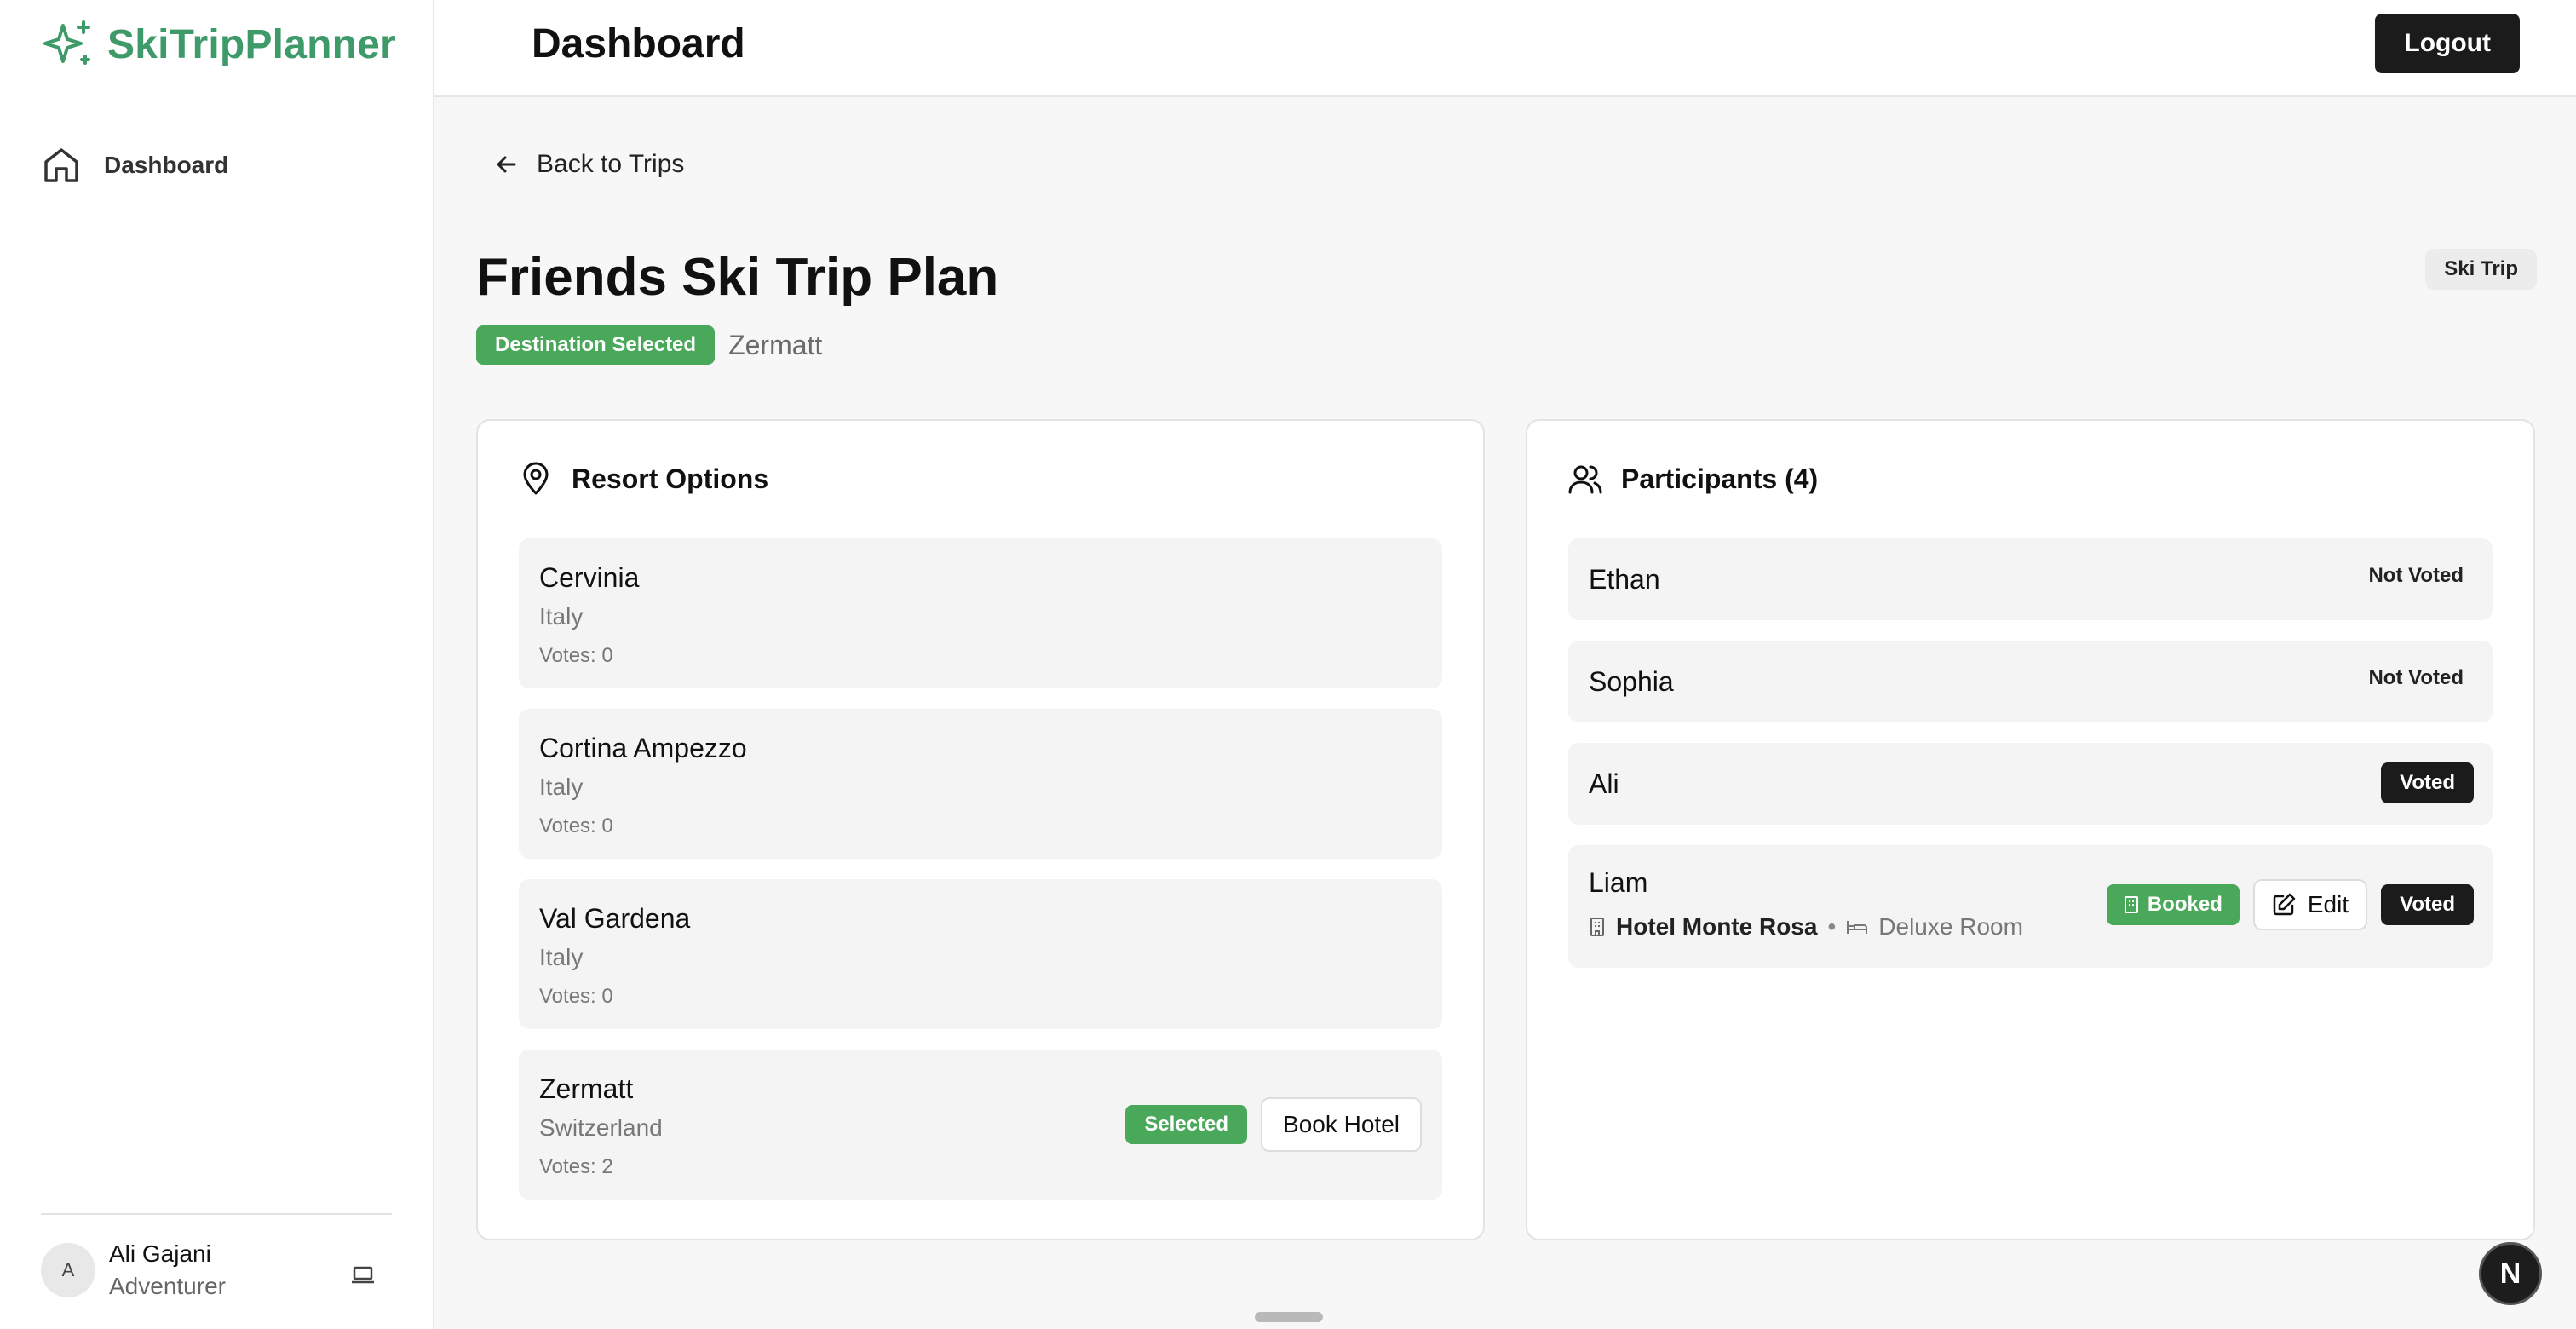  Describe the element at coordinates (776, 344) in the screenshot. I see `destination-name: Zermatt` at that location.